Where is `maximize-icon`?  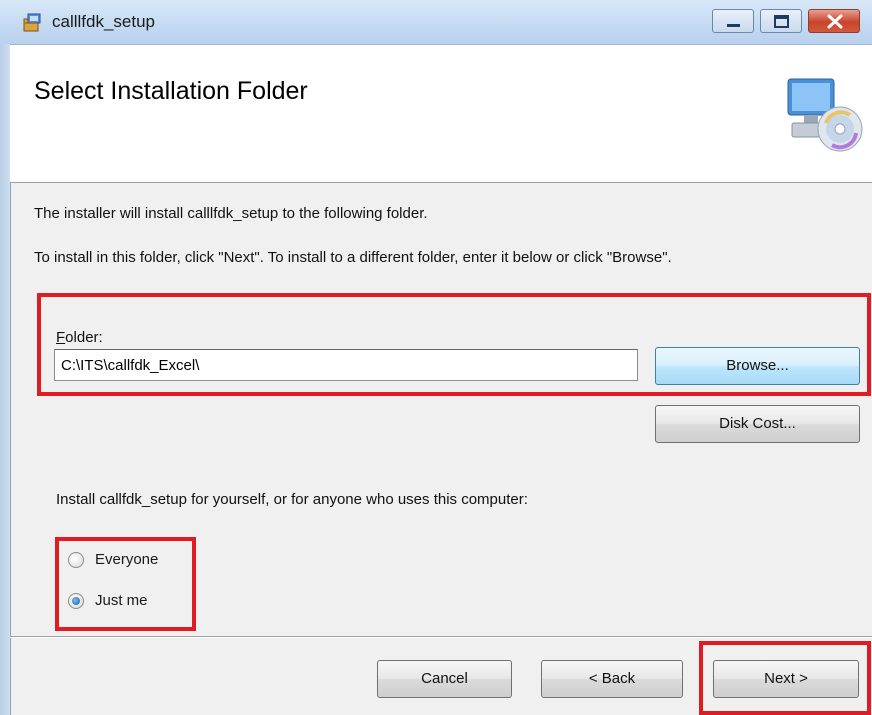 maximize-icon is located at coordinates (781, 21).